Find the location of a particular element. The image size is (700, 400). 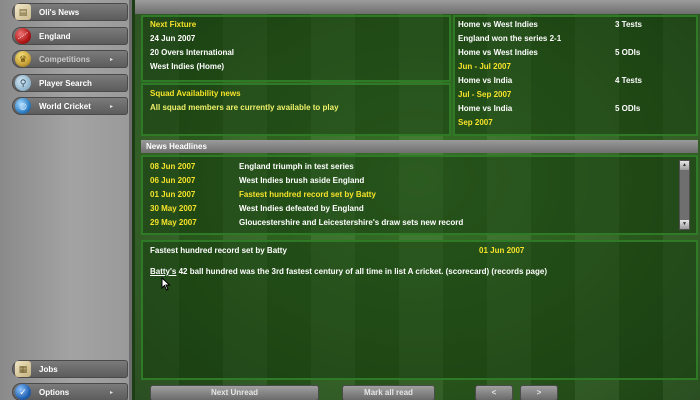

news-date: 01 Jun 2007 is located at coordinates (173, 194).